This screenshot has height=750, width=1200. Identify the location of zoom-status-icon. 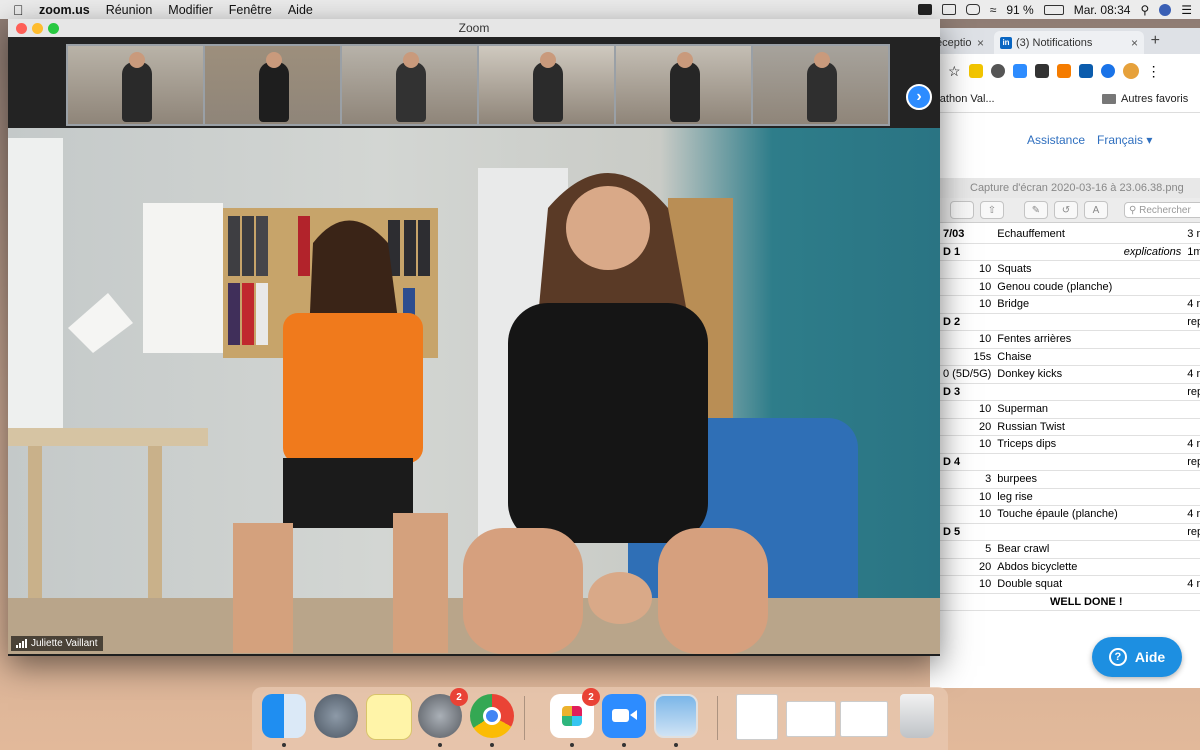
(924, 9).